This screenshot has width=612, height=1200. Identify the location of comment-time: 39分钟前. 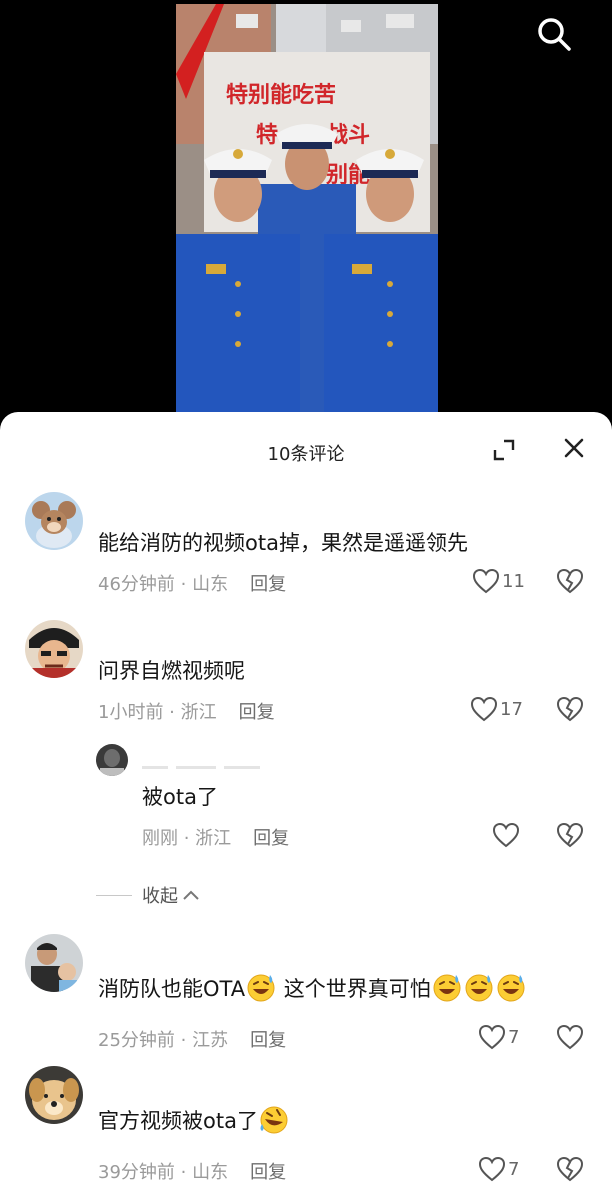
(136, 1172).